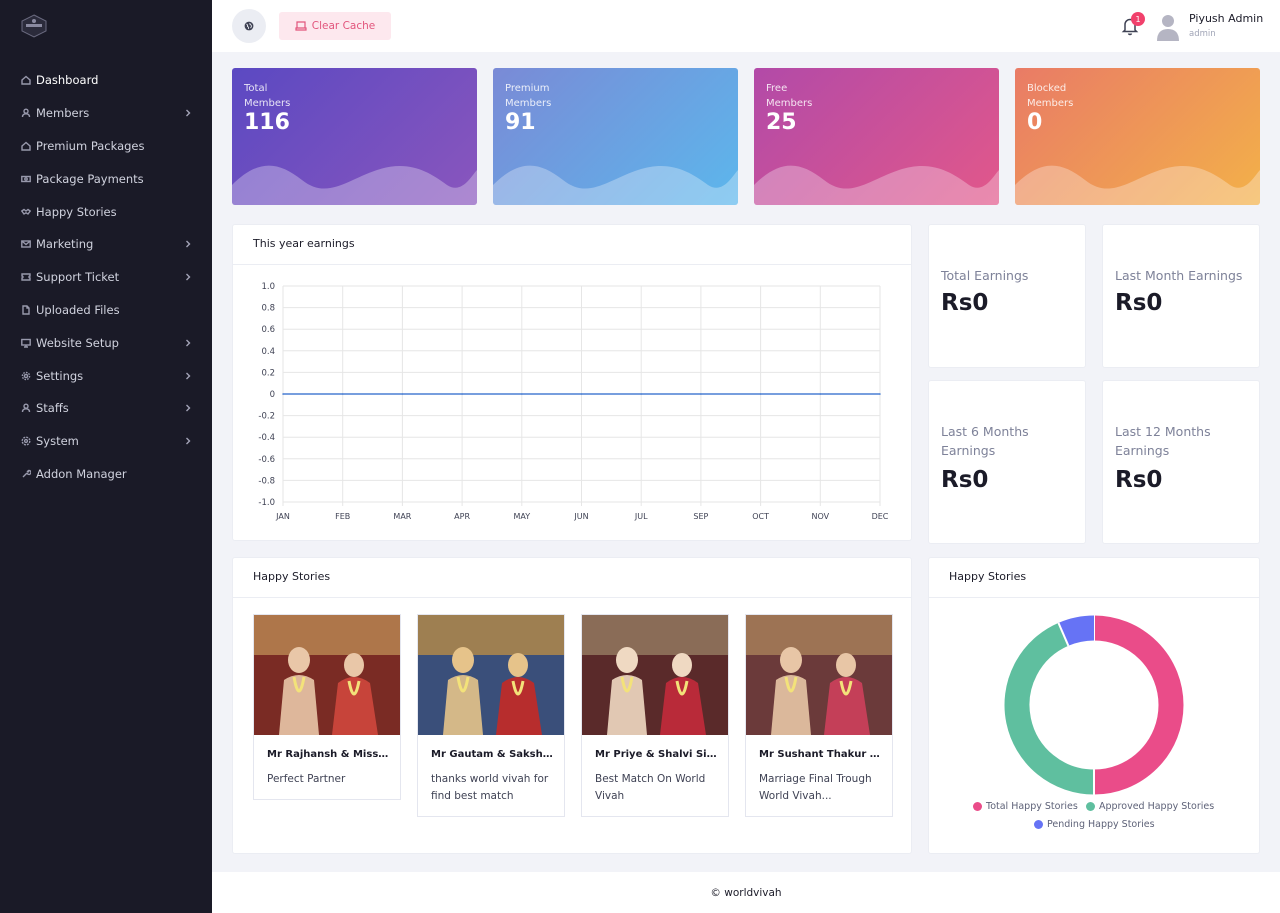 Image resolution: width=1280 pixels, height=913 pixels. What do you see at coordinates (25, 178) in the screenshot?
I see `money-icon` at bounding box center [25, 178].